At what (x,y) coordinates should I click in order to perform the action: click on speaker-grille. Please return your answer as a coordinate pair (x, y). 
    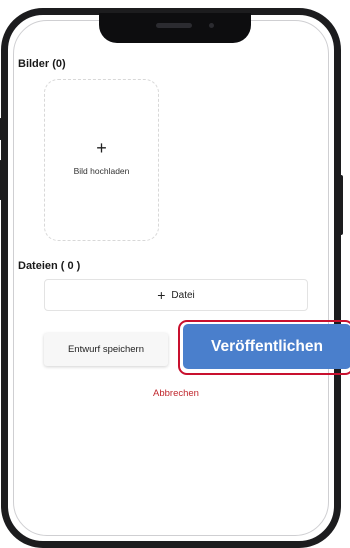
    Looking at the image, I should click on (174, 25).